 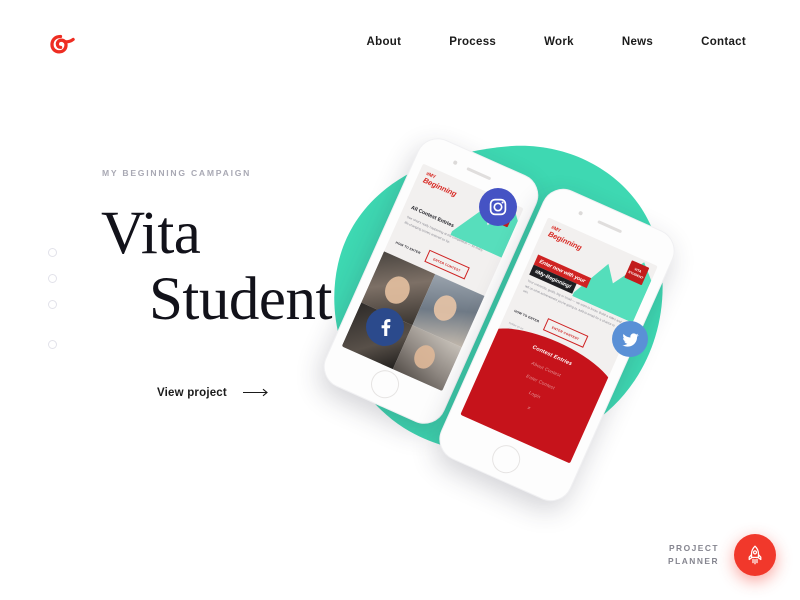 What do you see at coordinates (540, 382) in the screenshot?
I see `screen-menu-item-enter-contest: Enter Contest` at bounding box center [540, 382].